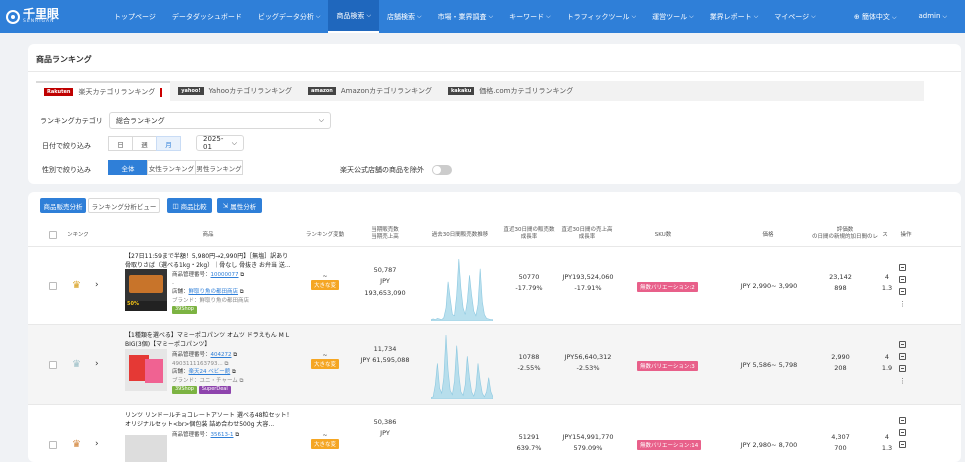  What do you see at coordinates (370, 91) in the screenshot?
I see `tab-amazon: amazon Amazonカテゴリランキング` at bounding box center [370, 91].